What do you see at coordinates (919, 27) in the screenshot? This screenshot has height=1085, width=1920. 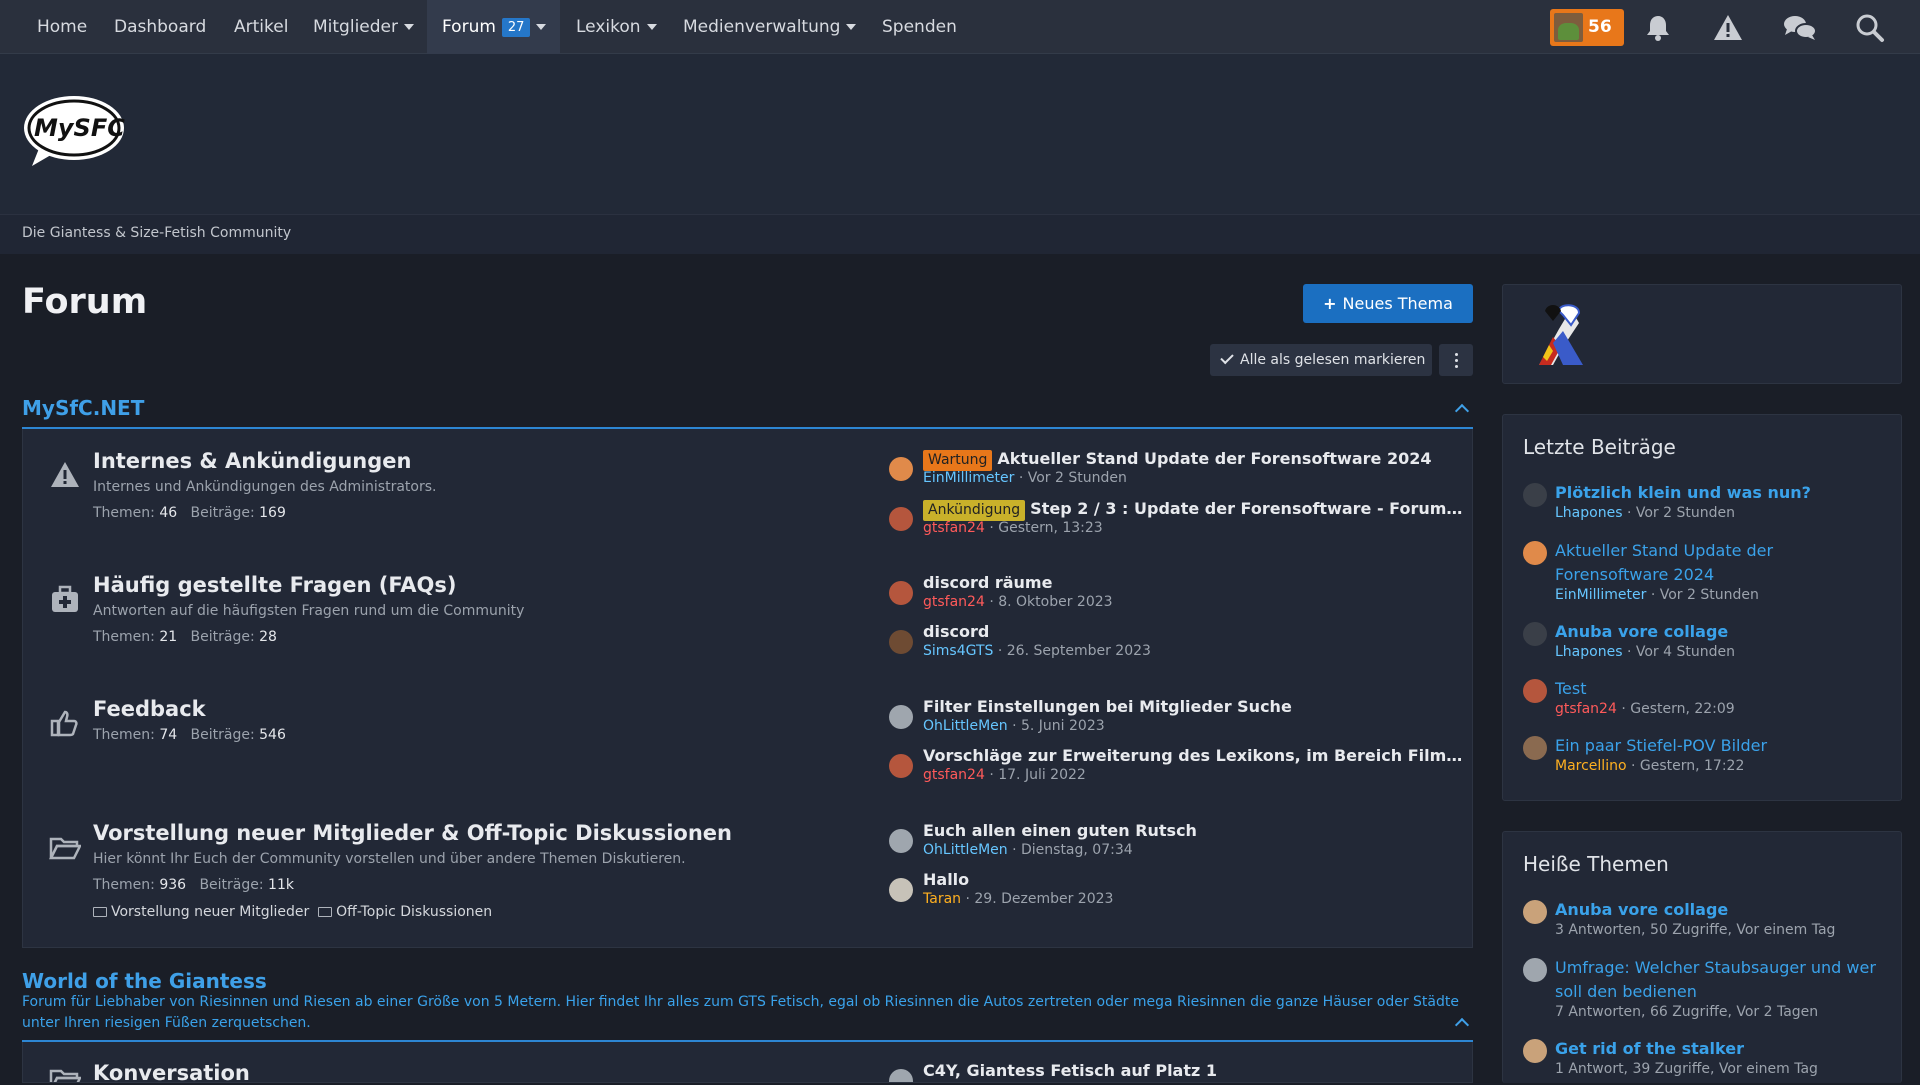 I see `nav-spenden: Spenden` at bounding box center [919, 27].